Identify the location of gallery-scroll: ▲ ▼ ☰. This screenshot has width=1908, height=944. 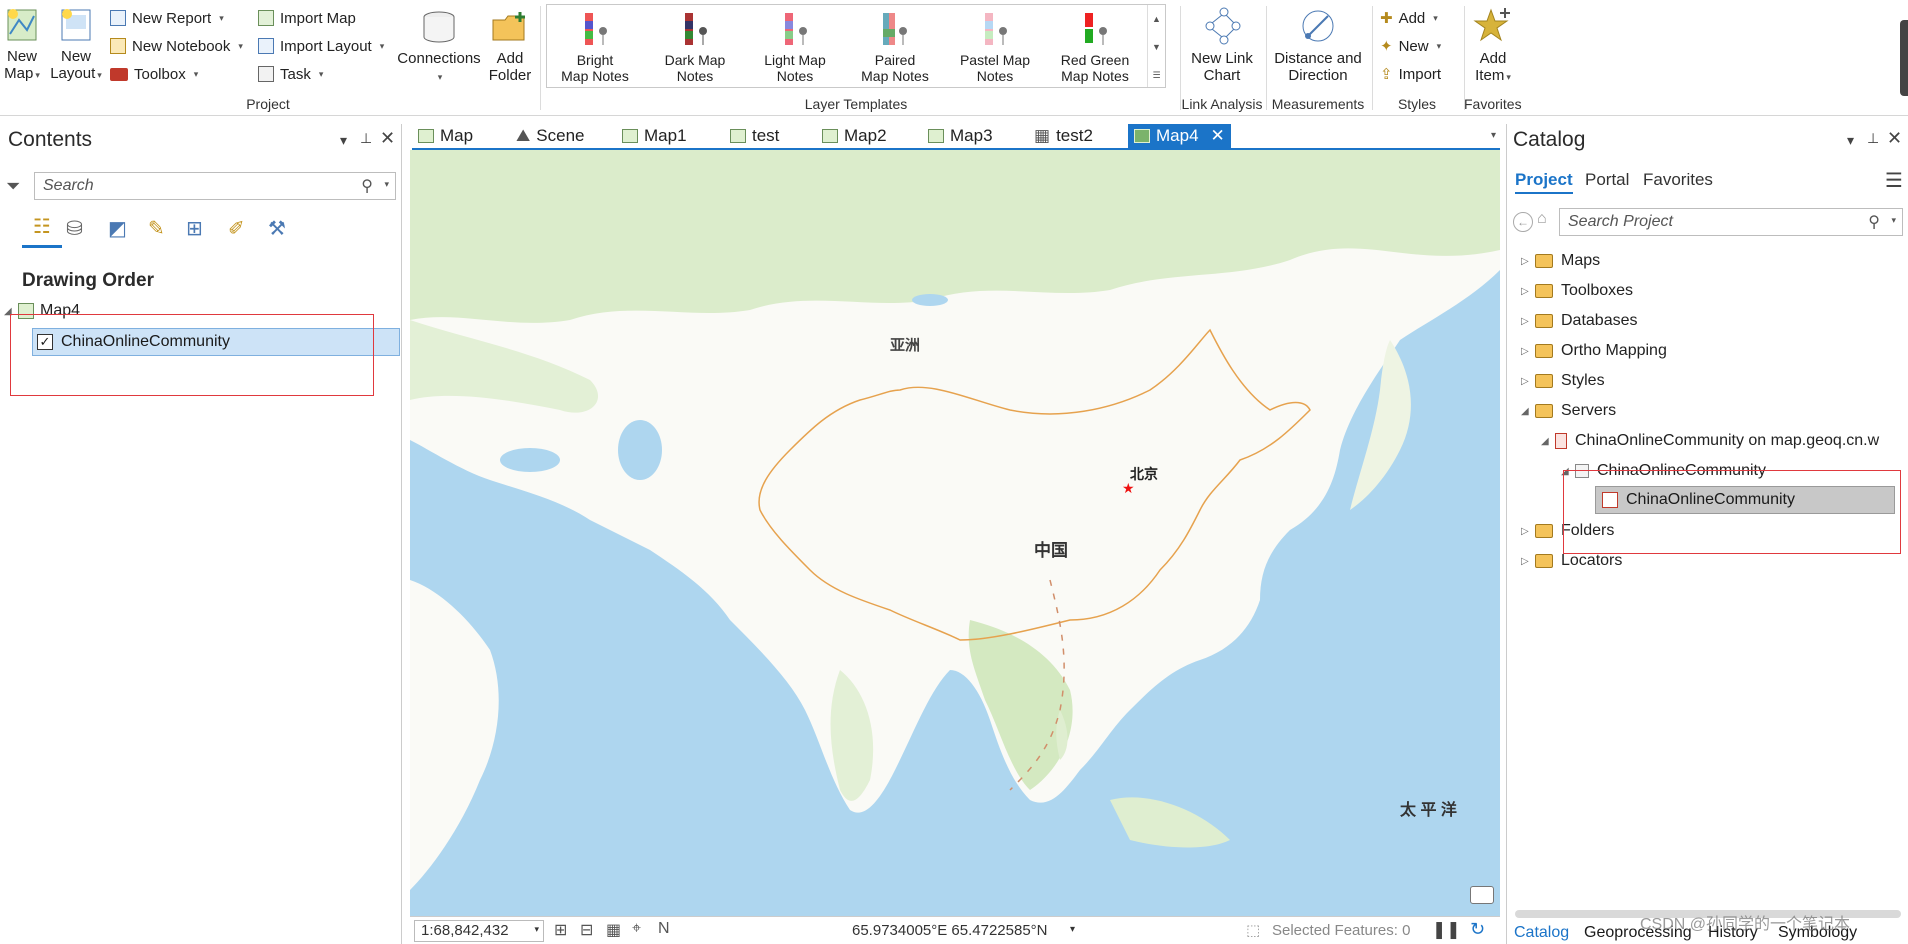
(1156, 46).